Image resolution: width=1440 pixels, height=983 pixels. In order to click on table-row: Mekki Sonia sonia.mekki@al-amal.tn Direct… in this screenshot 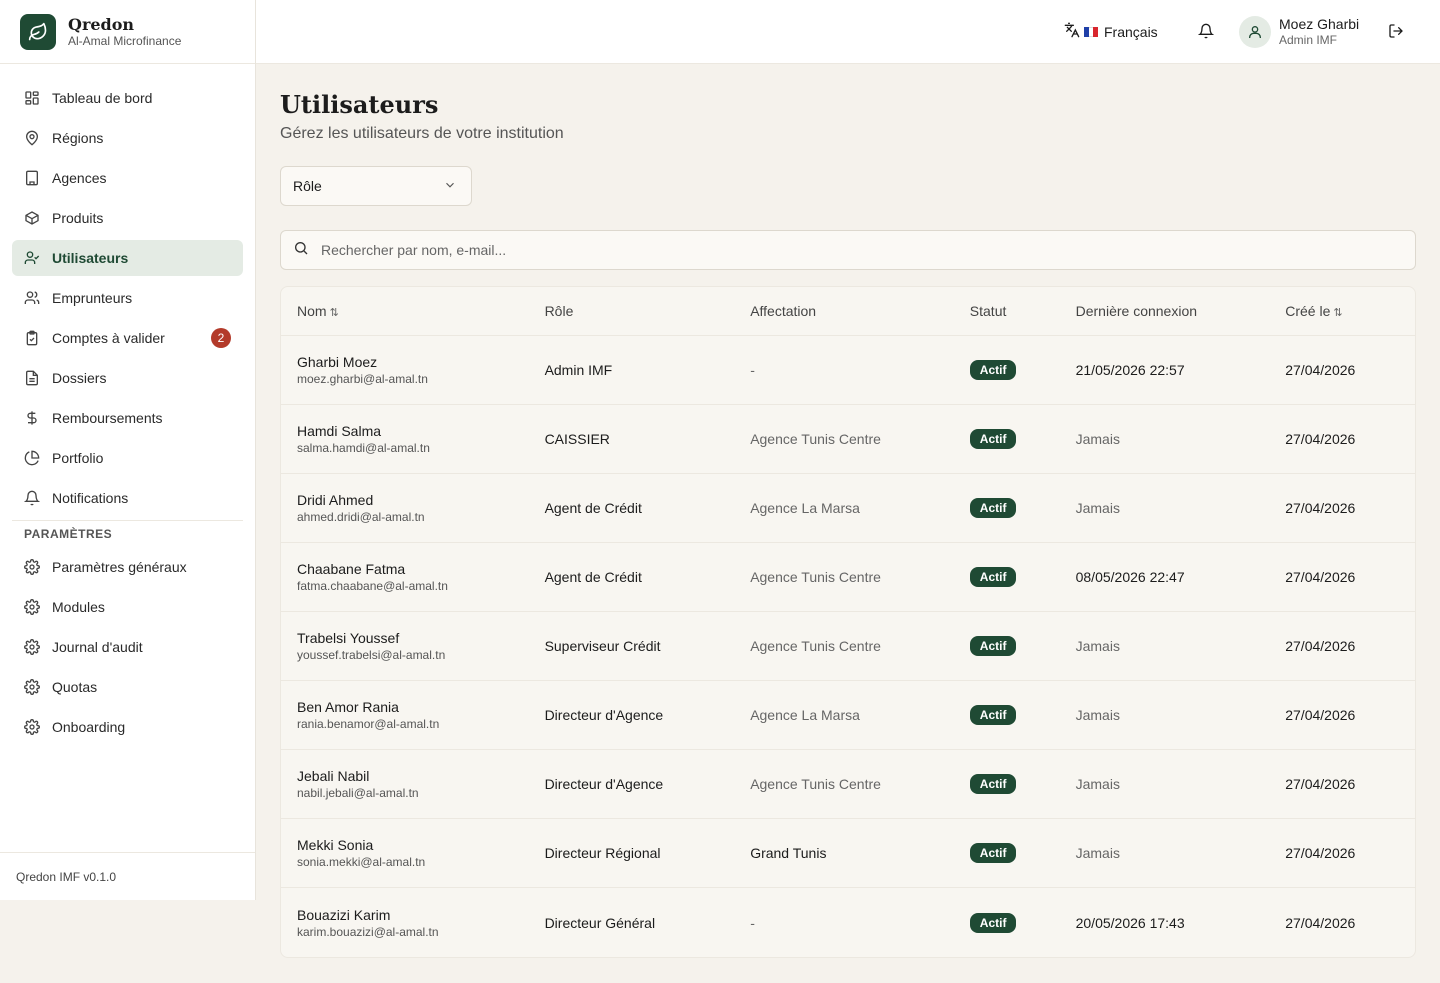, I will do `click(848, 853)`.